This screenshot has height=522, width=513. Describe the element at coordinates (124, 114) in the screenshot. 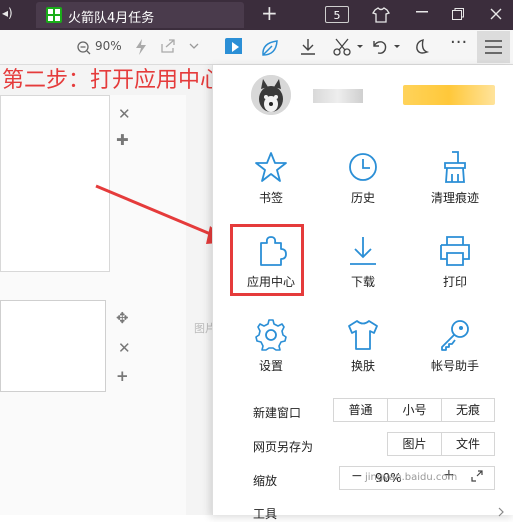

I see `close-icon: ✕` at that location.